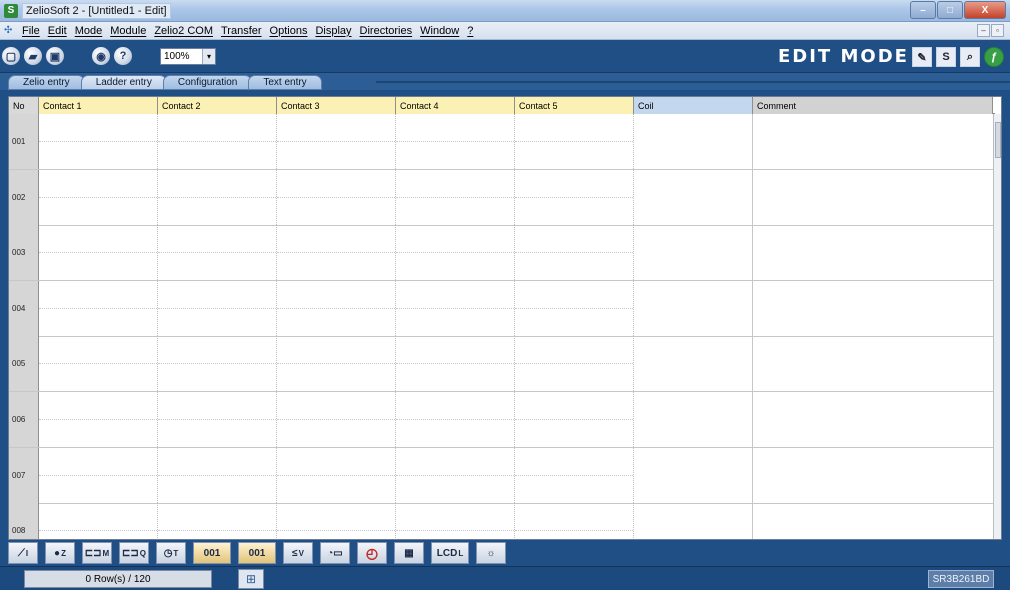  What do you see at coordinates (922, 57) in the screenshot?
I see `edit-mode-icon: ✎` at bounding box center [922, 57].